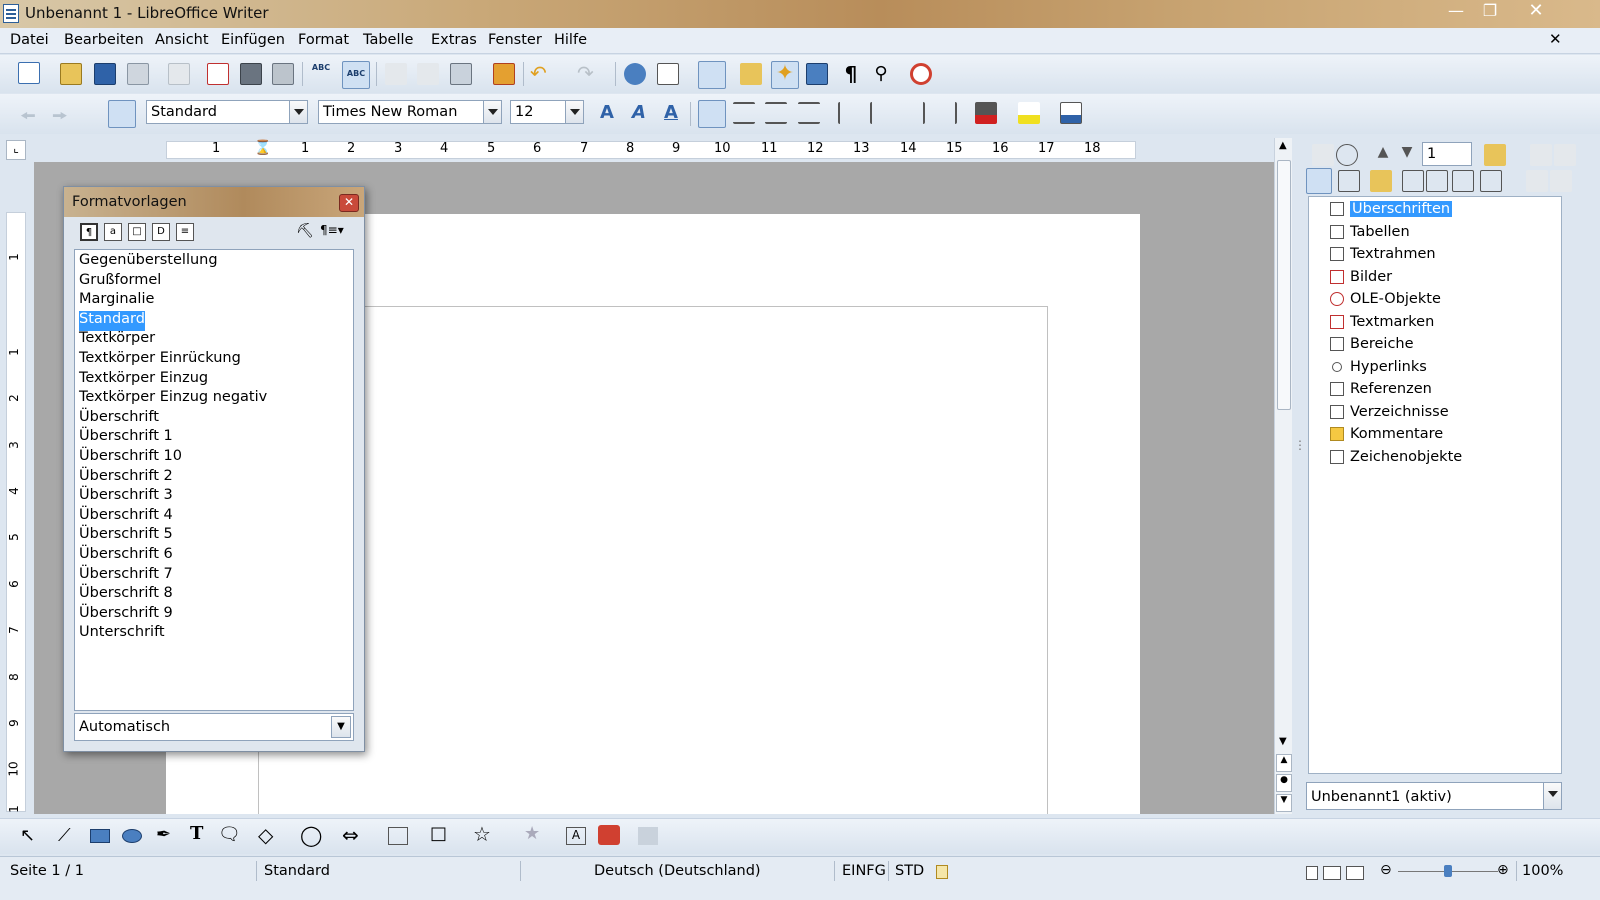 The width and height of the screenshot is (1600, 900). I want to click on zoom-out-icon: ⊖, so click(1386, 870).